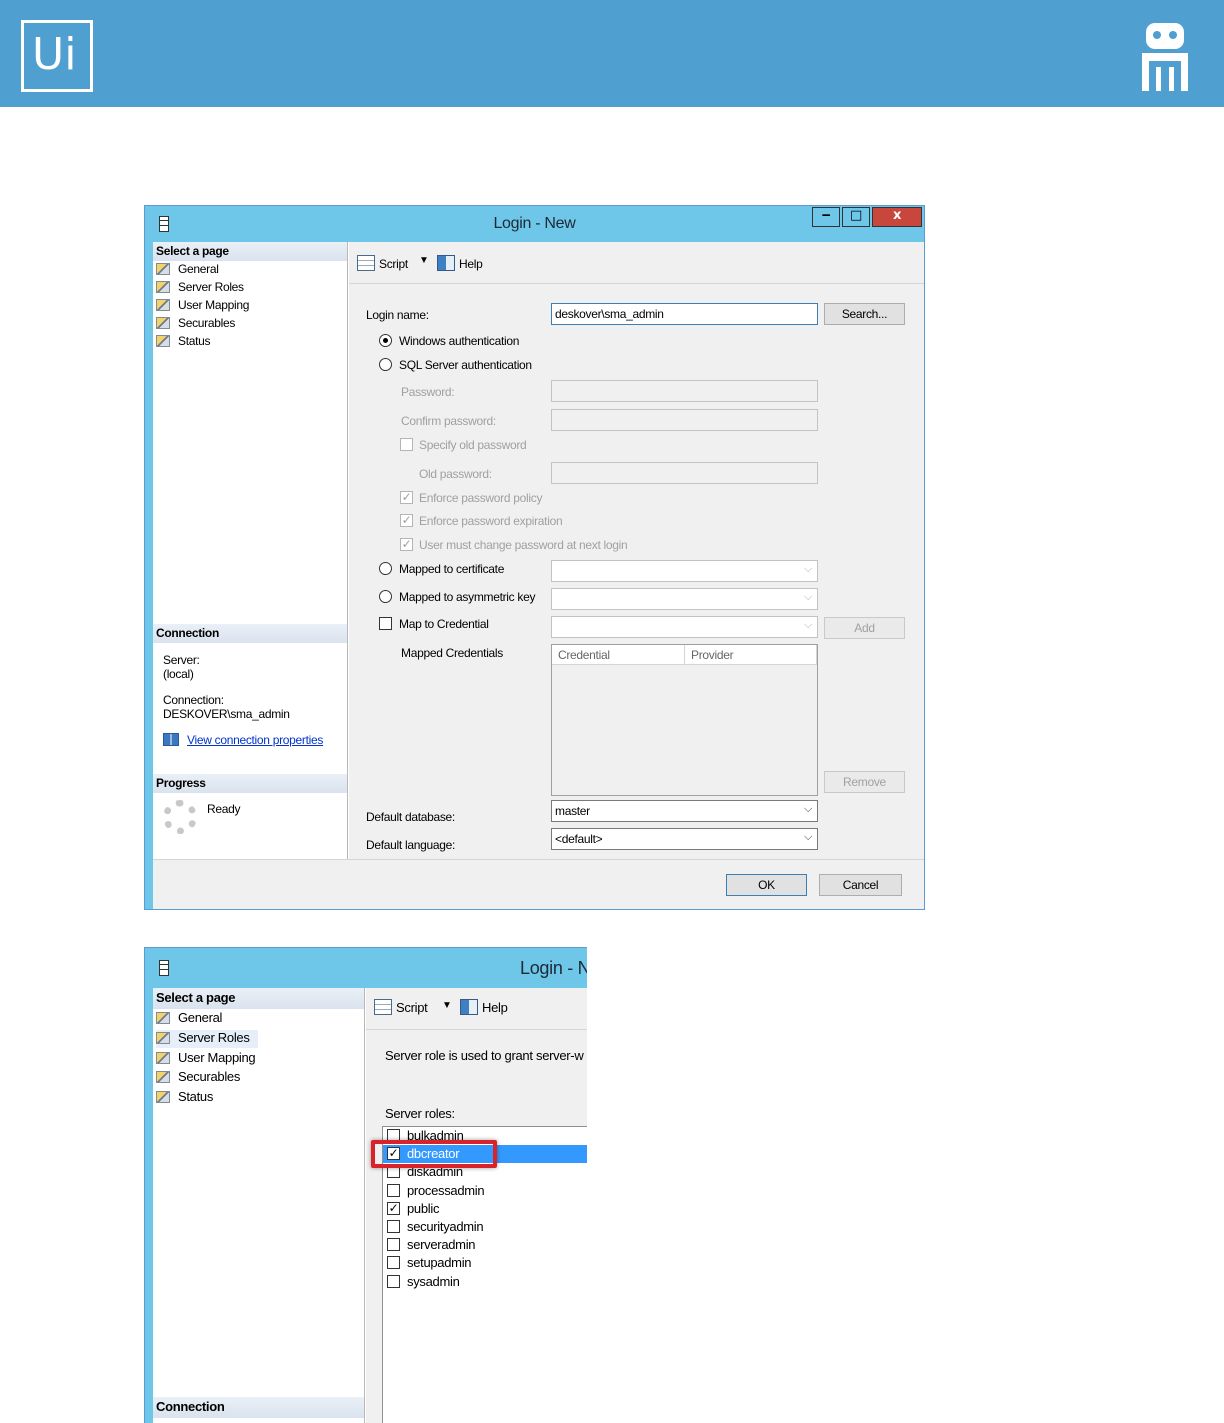 This screenshot has width=1224, height=1423. What do you see at coordinates (860, 885) in the screenshot?
I see `cancel-button: Cancel` at bounding box center [860, 885].